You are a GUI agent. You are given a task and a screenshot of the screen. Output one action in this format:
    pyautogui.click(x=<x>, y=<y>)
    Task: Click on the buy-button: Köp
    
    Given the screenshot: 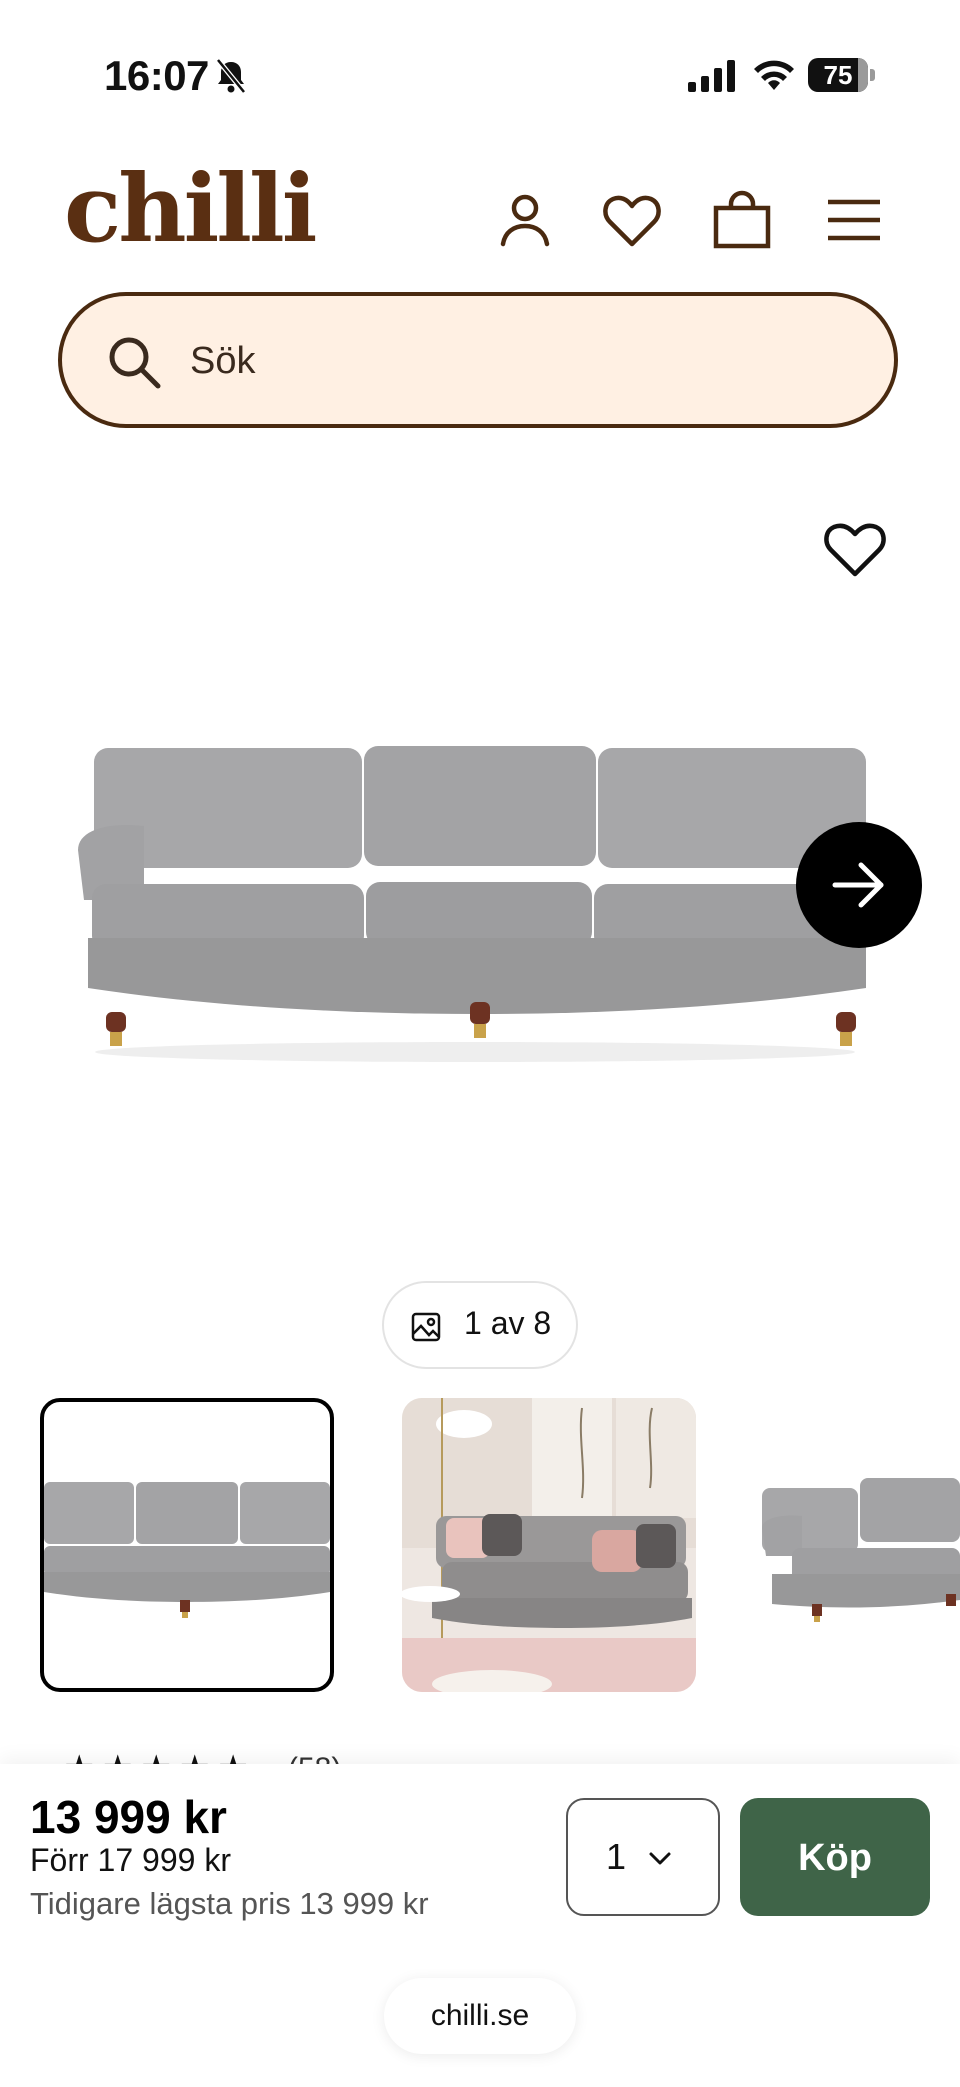 What is the action you would take?
    pyautogui.click(x=835, y=1857)
    